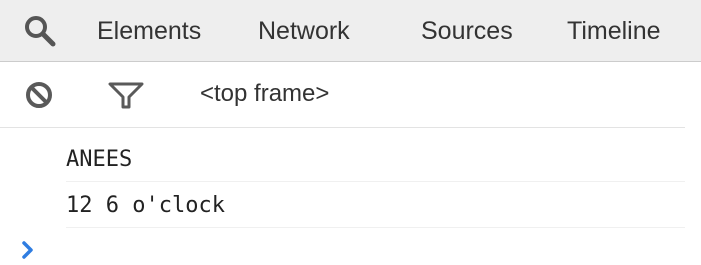 This screenshot has height=265, width=701. What do you see at coordinates (304, 31) in the screenshot?
I see `tab-network: Network` at bounding box center [304, 31].